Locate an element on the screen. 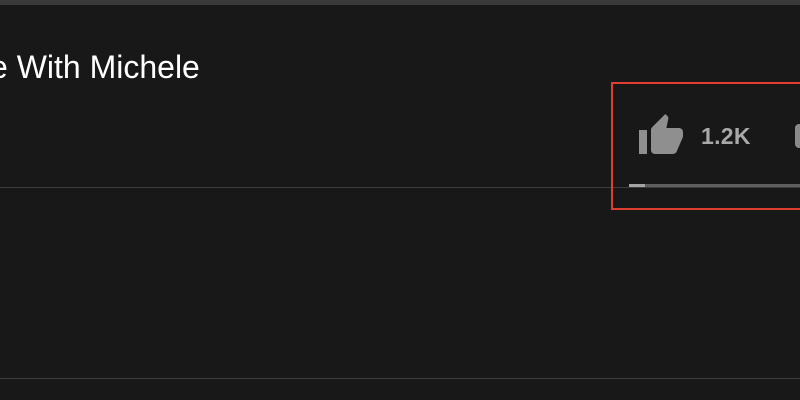  like-count: 1.2K is located at coordinates (726, 135).